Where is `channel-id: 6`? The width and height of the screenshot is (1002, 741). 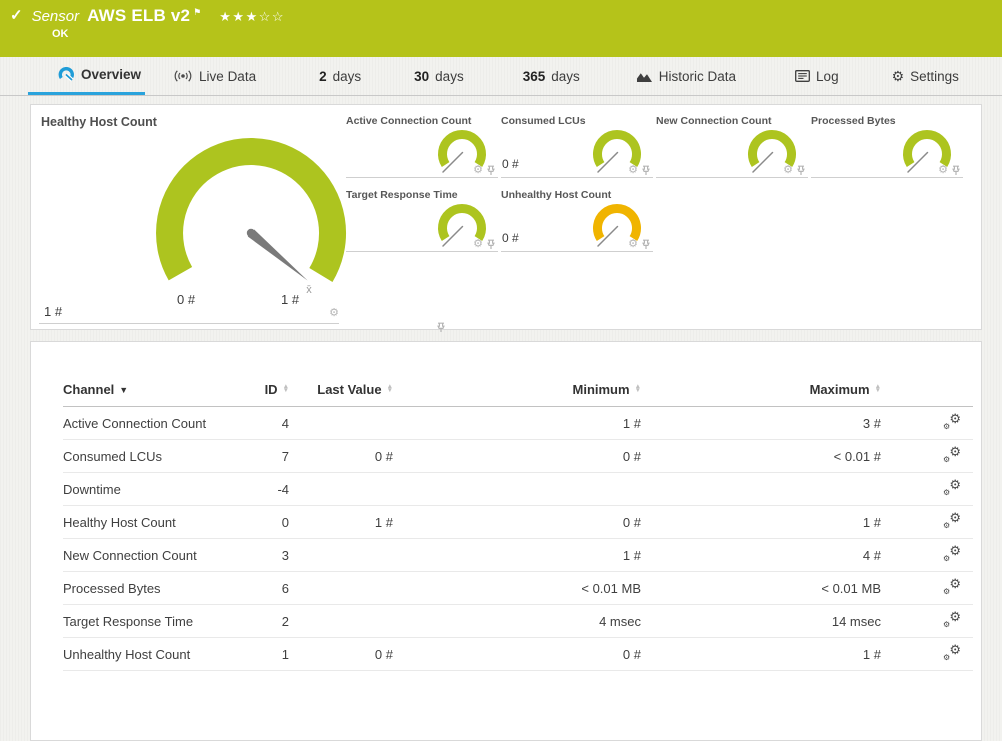
channel-id: 6 is located at coordinates (258, 588).